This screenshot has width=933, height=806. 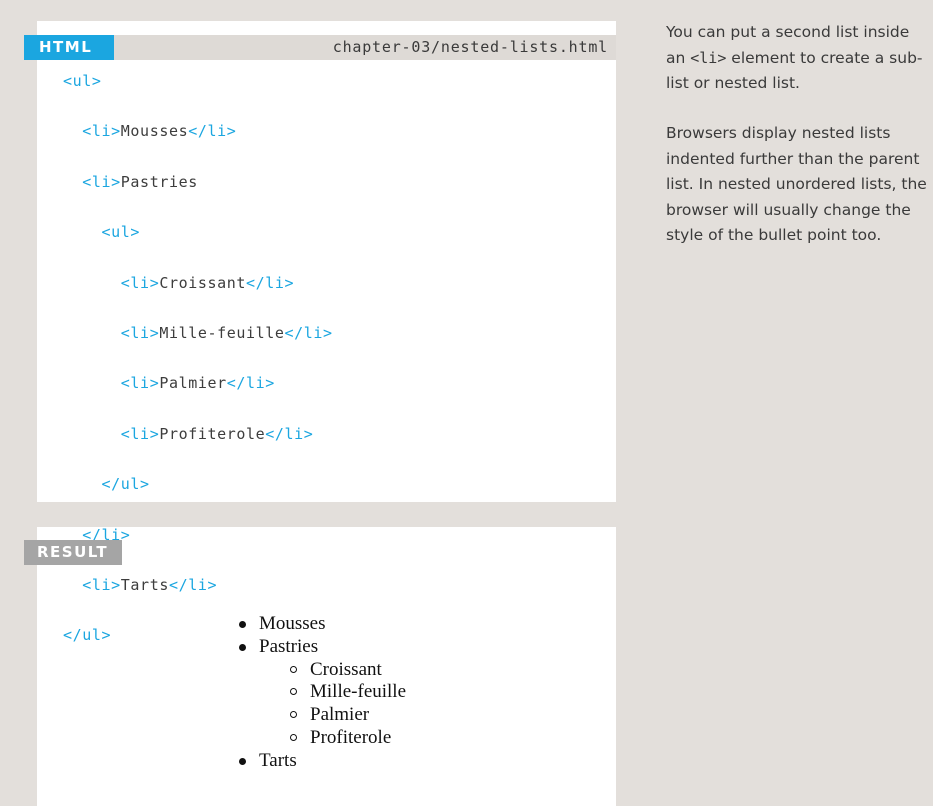 I want to click on code-line: </ul>, so click(x=125, y=484).